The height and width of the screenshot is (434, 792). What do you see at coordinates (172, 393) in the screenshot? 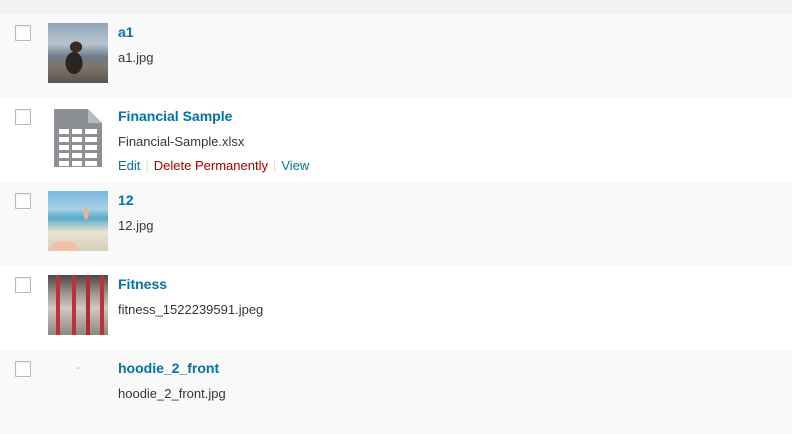
I see `media-filename: hoodie_2_front.jpg` at bounding box center [172, 393].